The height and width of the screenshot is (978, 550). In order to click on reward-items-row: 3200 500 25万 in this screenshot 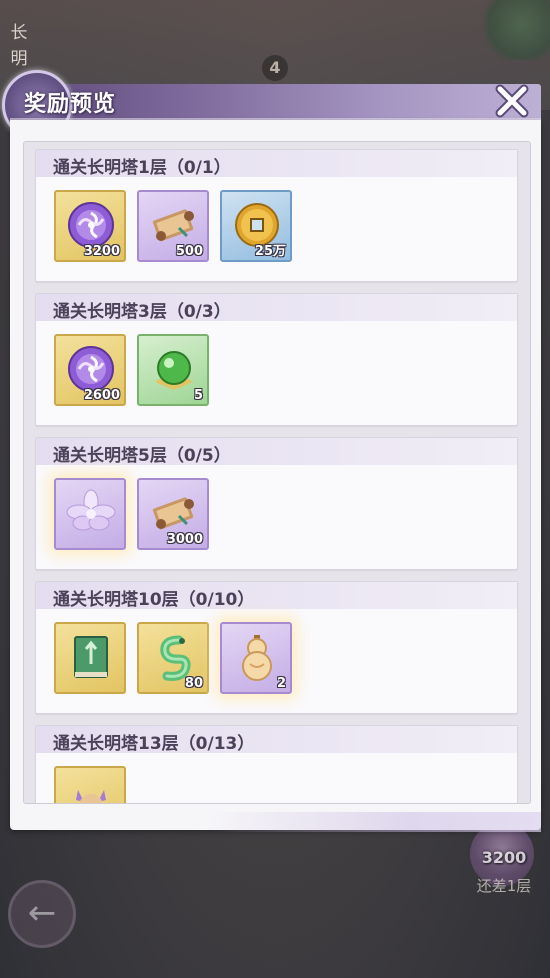, I will do `click(173, 226)`.